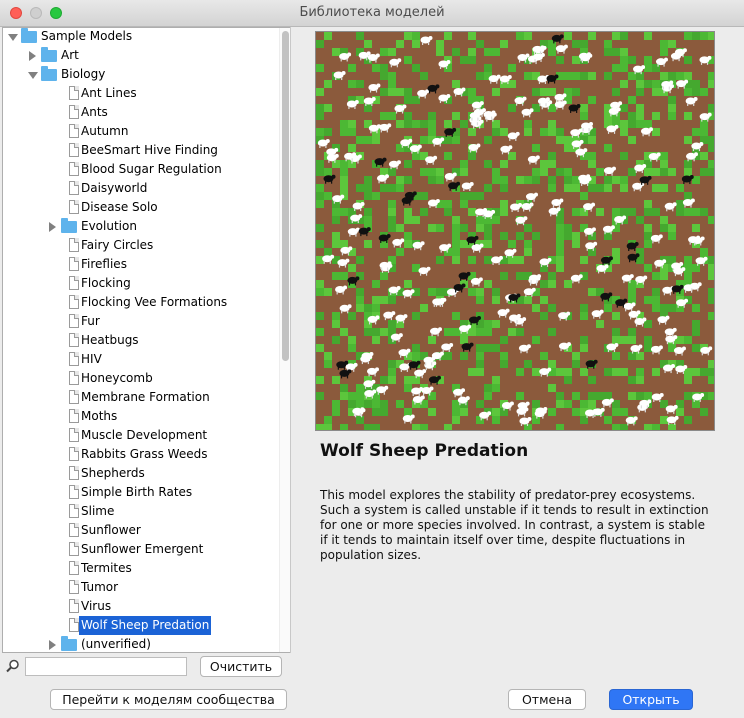 The height and width of the screenshot is (718, 744). What do you see at coordinates (139, 131) in the screenshot?
I see `tree-item-autumn: Autumn` at bounding box center [139, 131].